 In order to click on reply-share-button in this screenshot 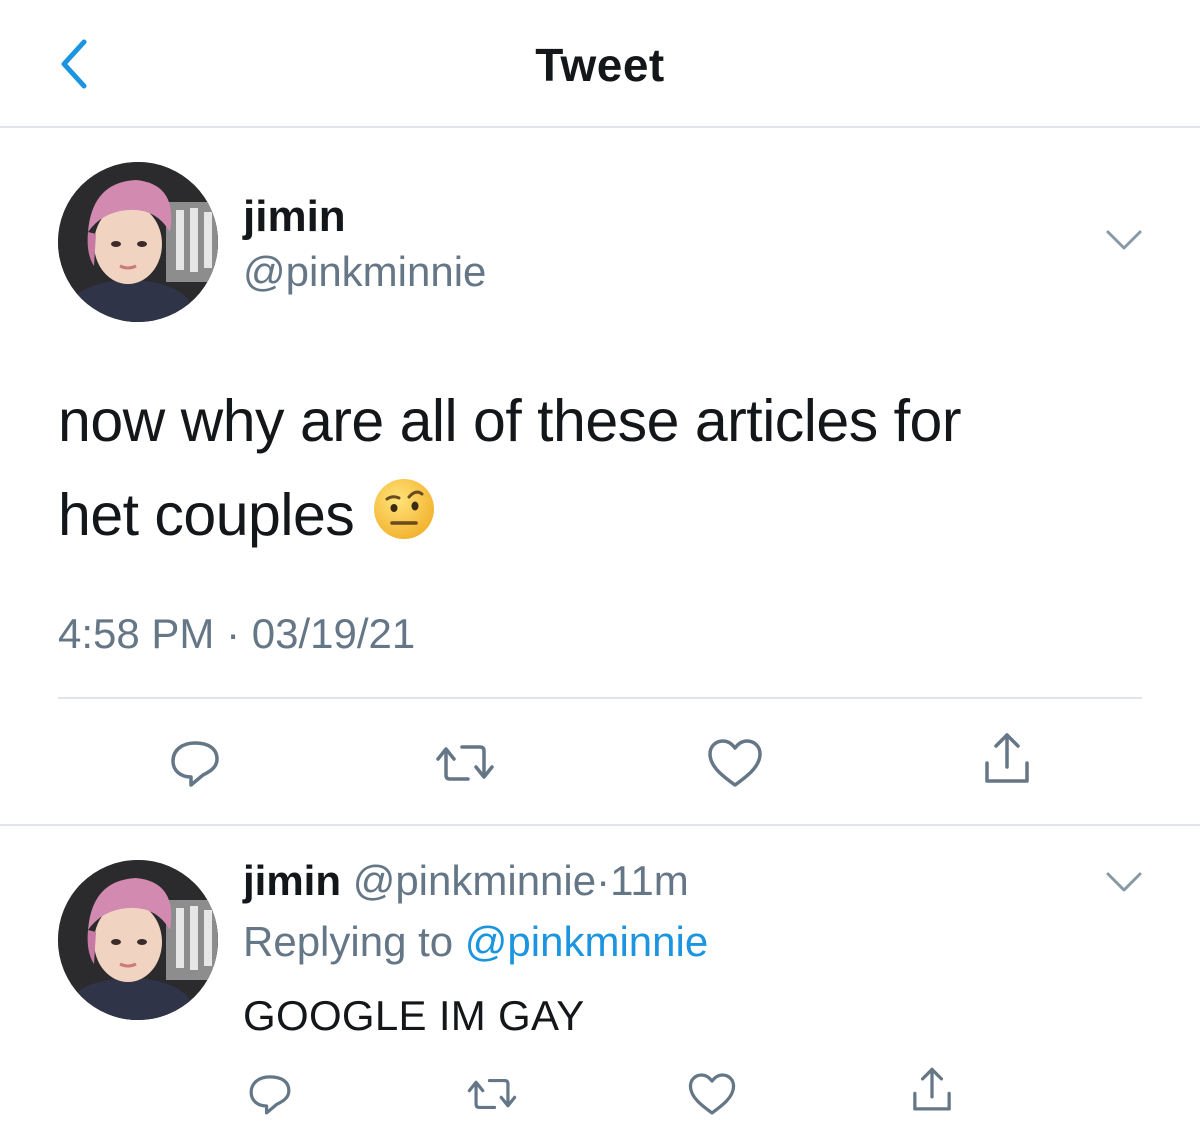, I will do `click(932, 1090)`.